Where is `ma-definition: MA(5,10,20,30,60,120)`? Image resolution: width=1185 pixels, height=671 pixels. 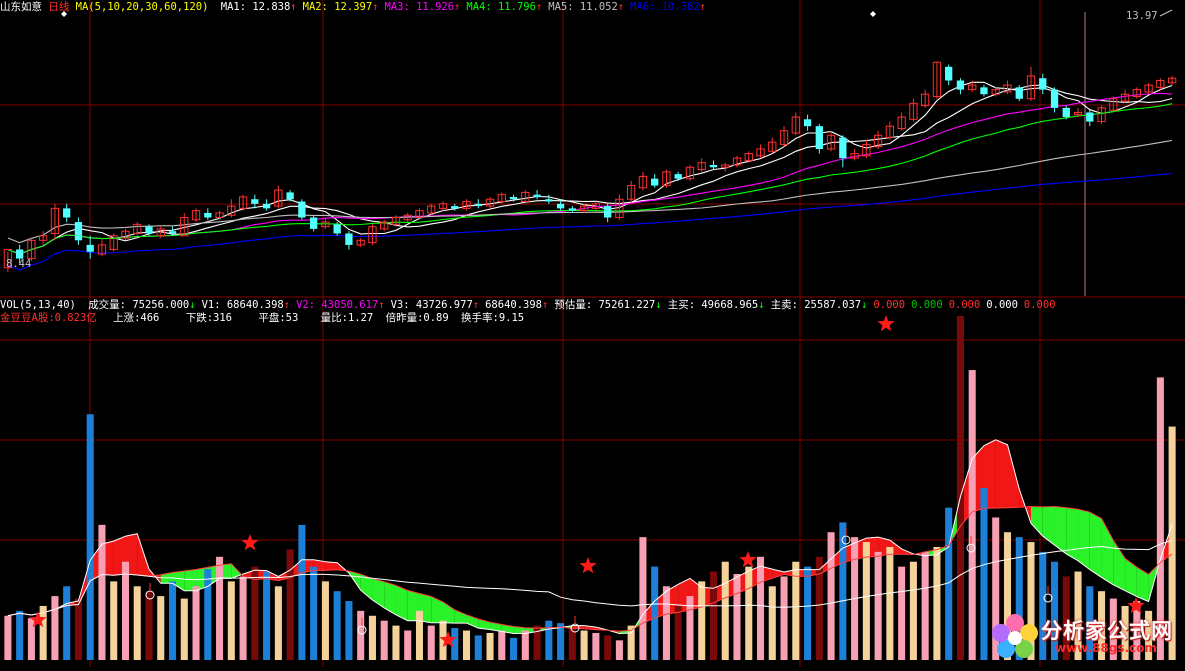 ma-definition: MA(5,10,20,30,60,120) is located at coordinates (142, 7).